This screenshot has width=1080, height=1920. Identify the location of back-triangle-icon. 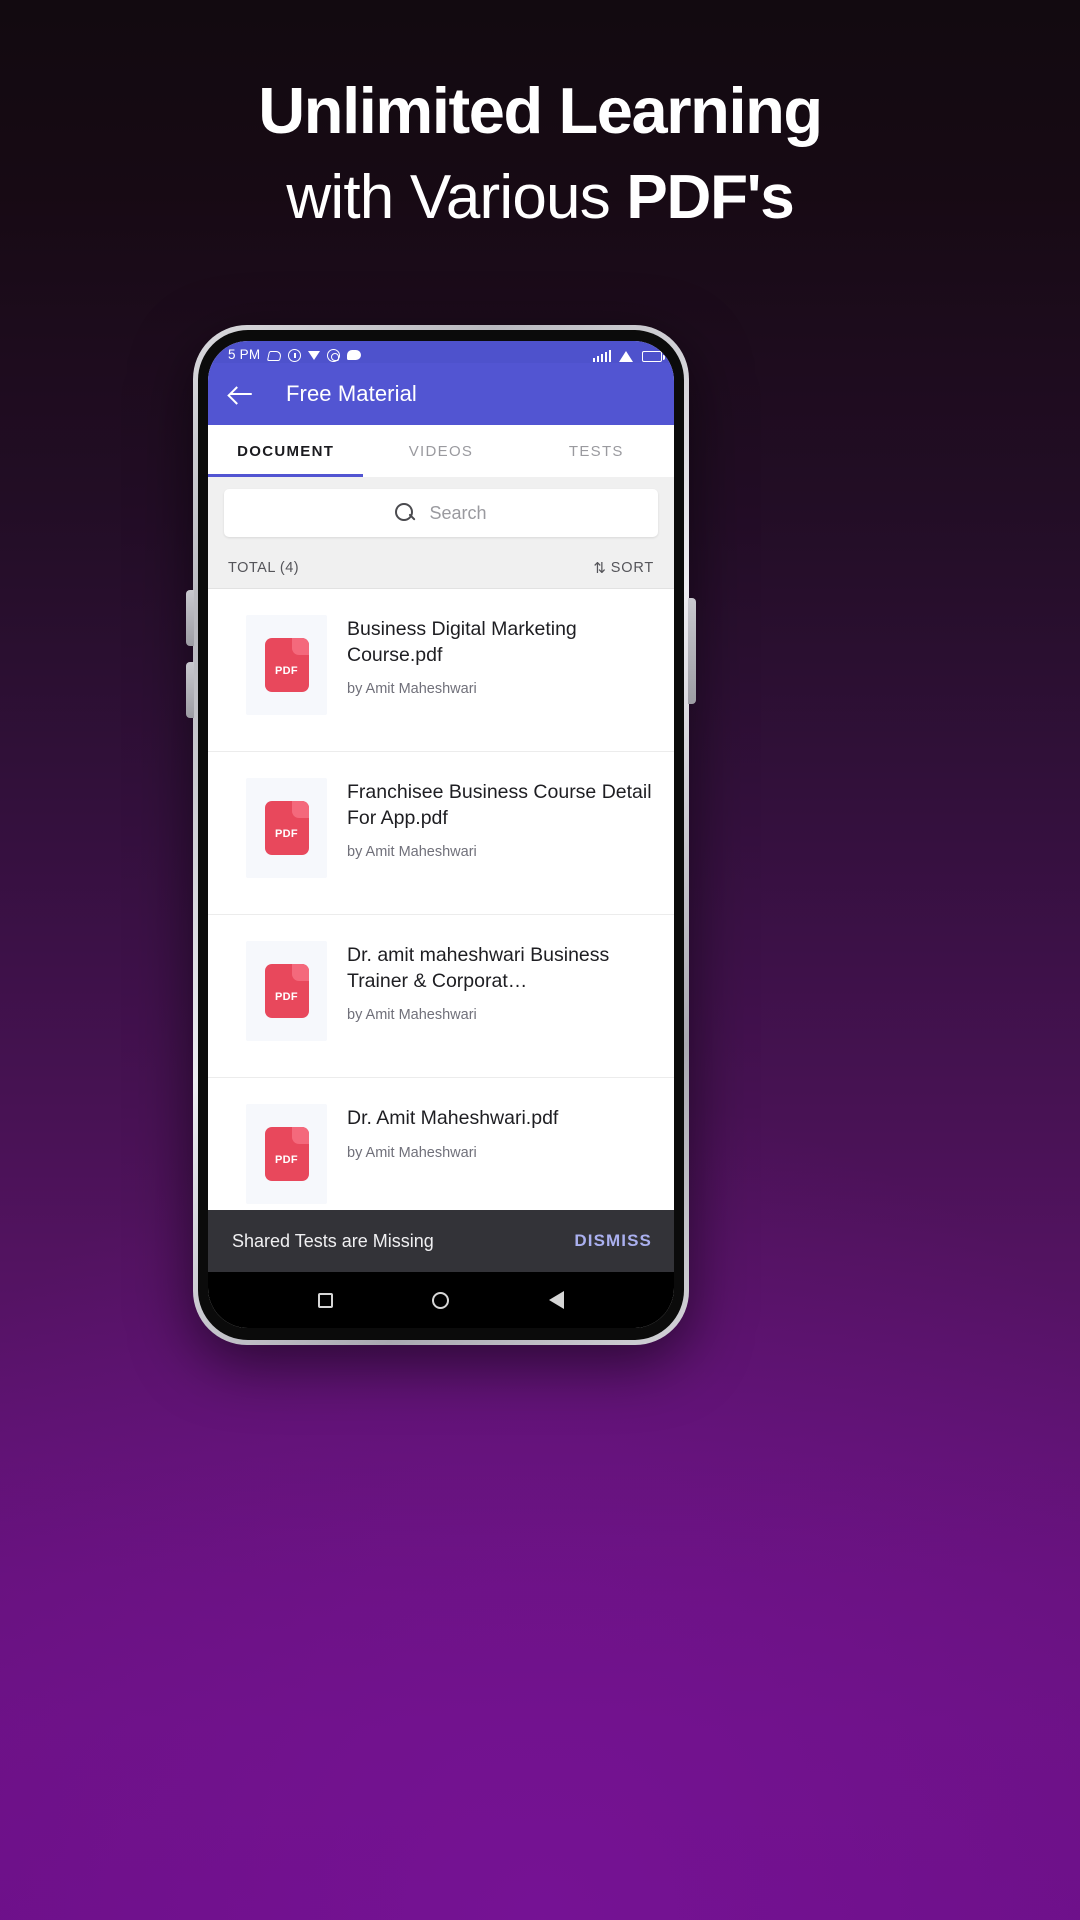
(557, 1300).